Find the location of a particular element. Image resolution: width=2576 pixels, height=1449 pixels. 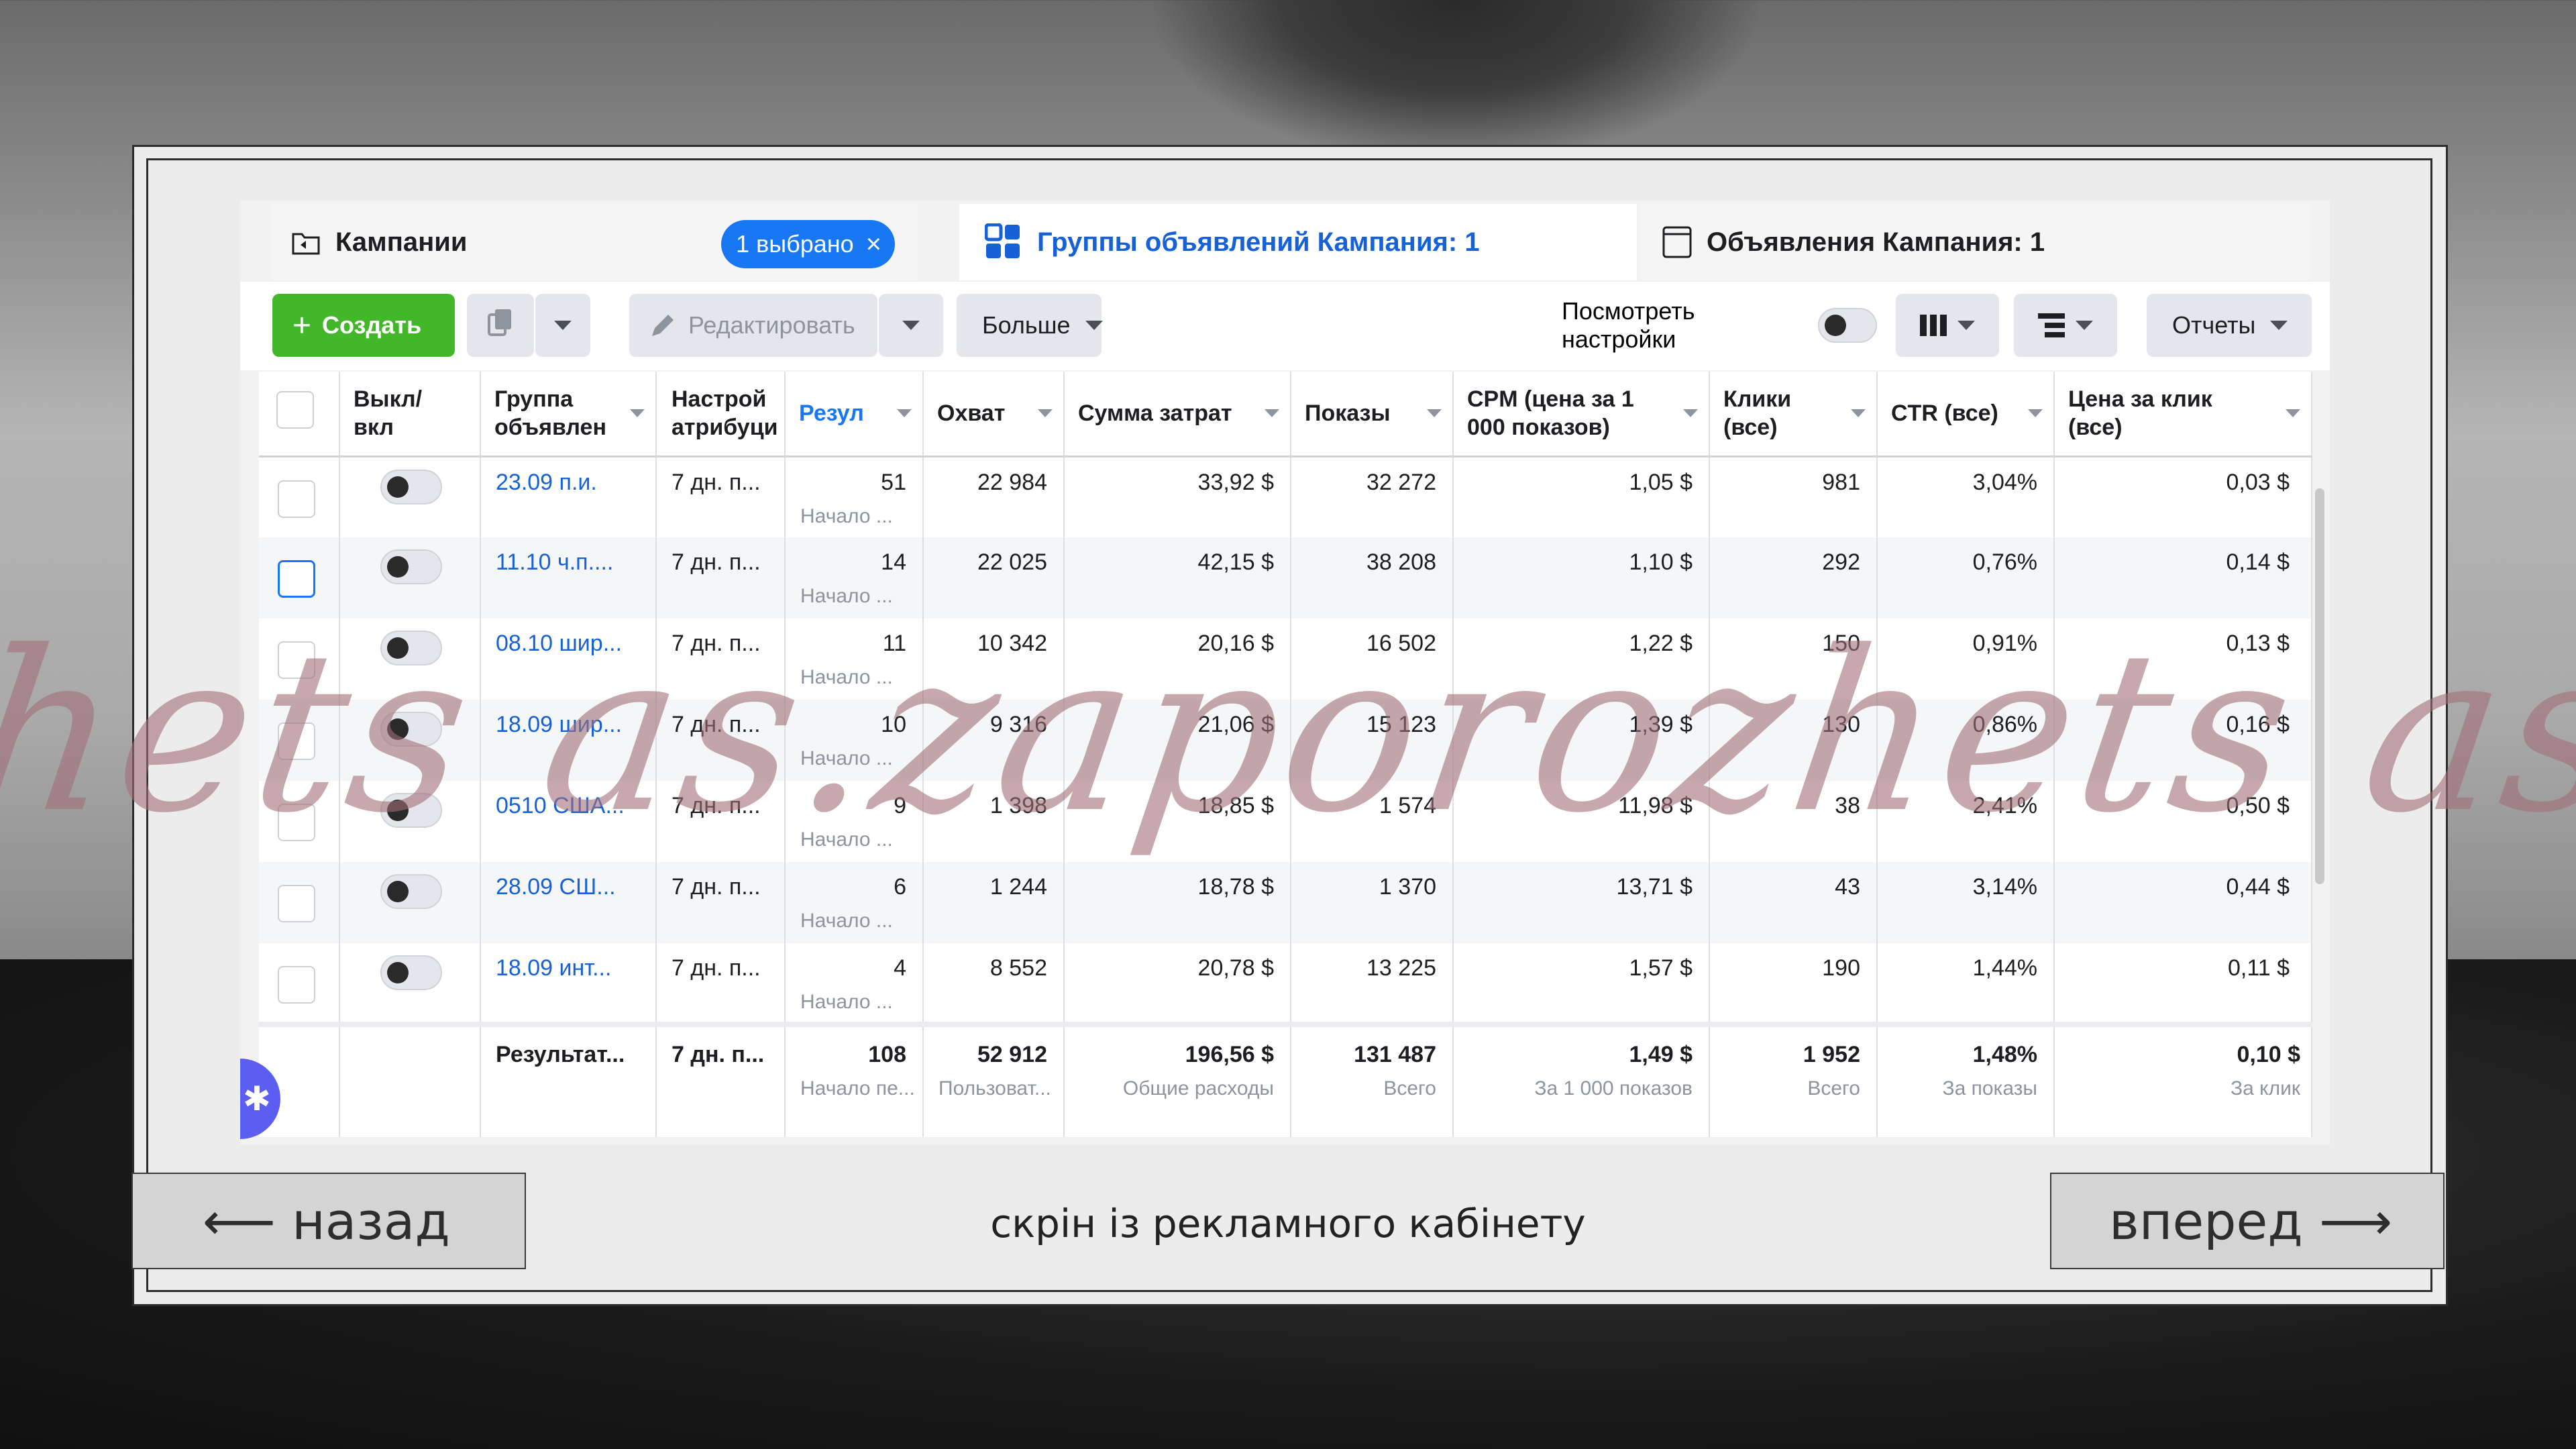

ctr-cell: 0,91% is located at coordinates (1966, 659).